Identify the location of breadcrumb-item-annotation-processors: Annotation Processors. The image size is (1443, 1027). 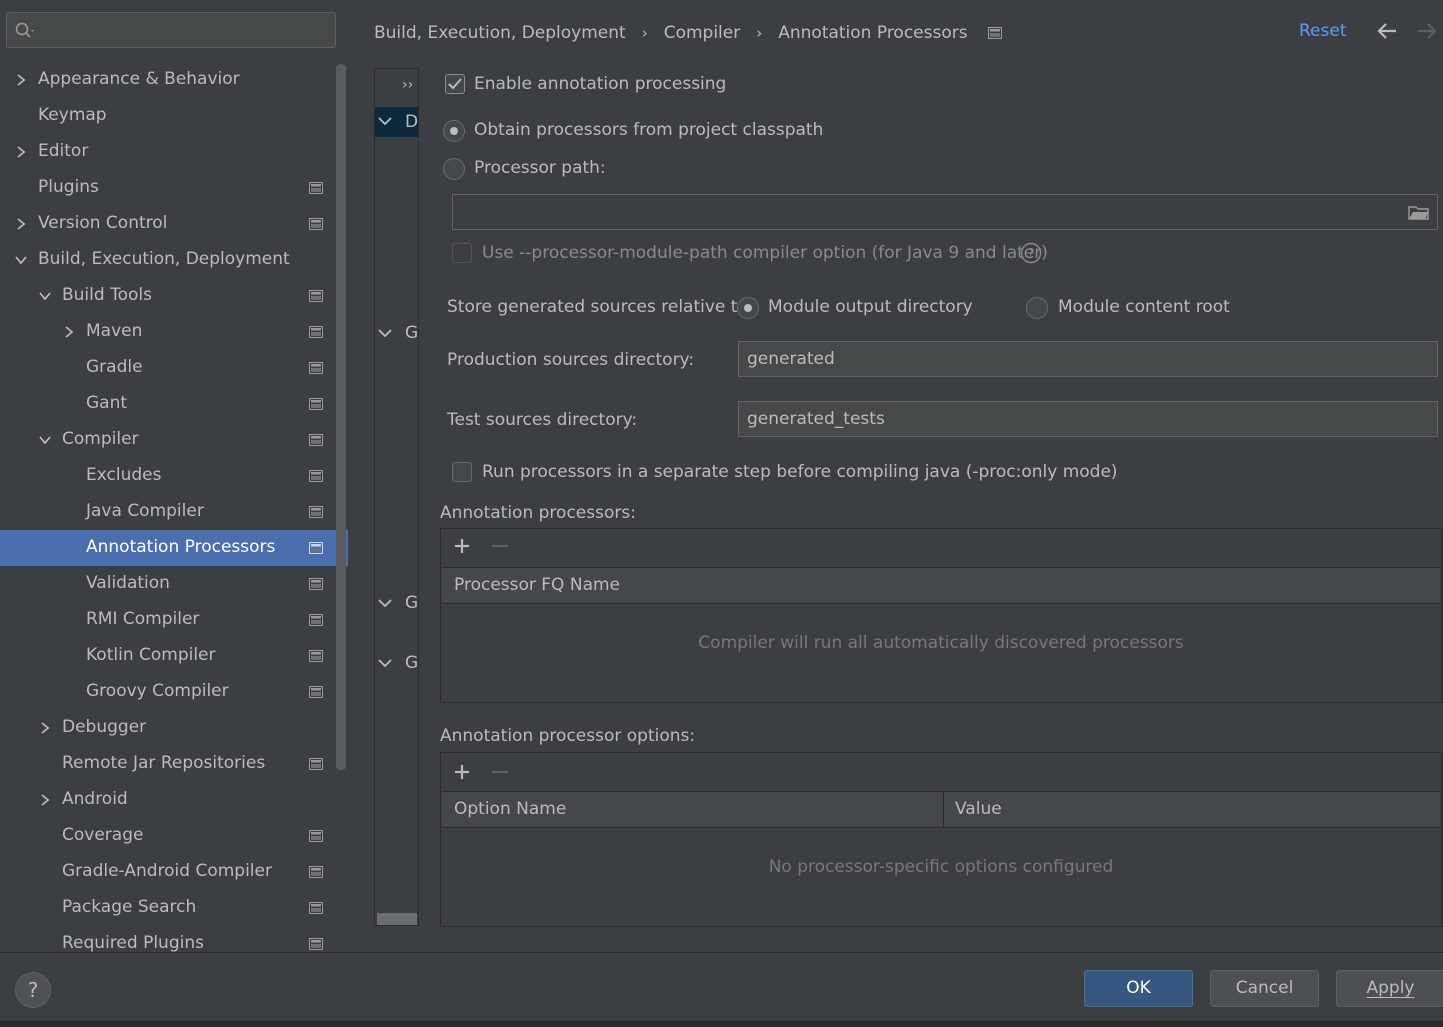
(873, 33).